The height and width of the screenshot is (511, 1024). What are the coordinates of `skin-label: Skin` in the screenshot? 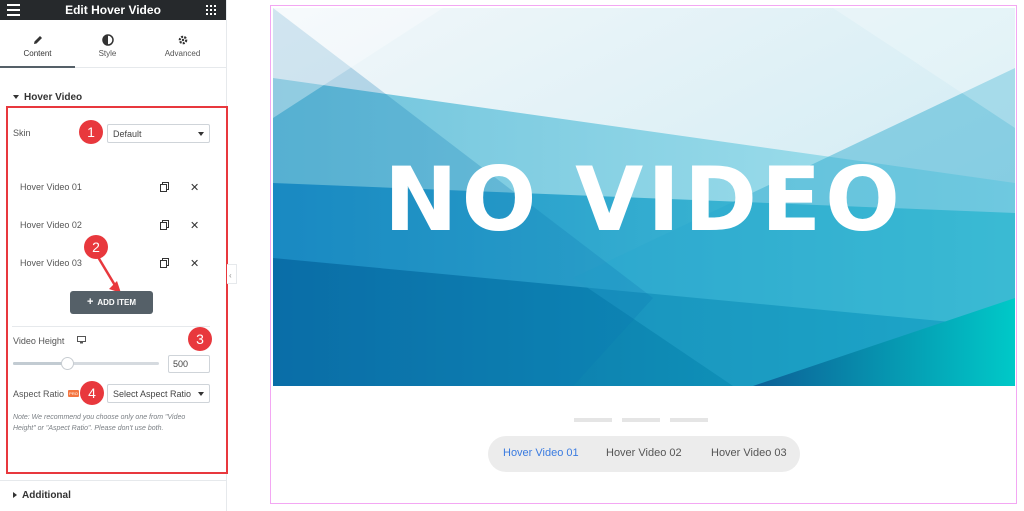 It's located at (22, 133).